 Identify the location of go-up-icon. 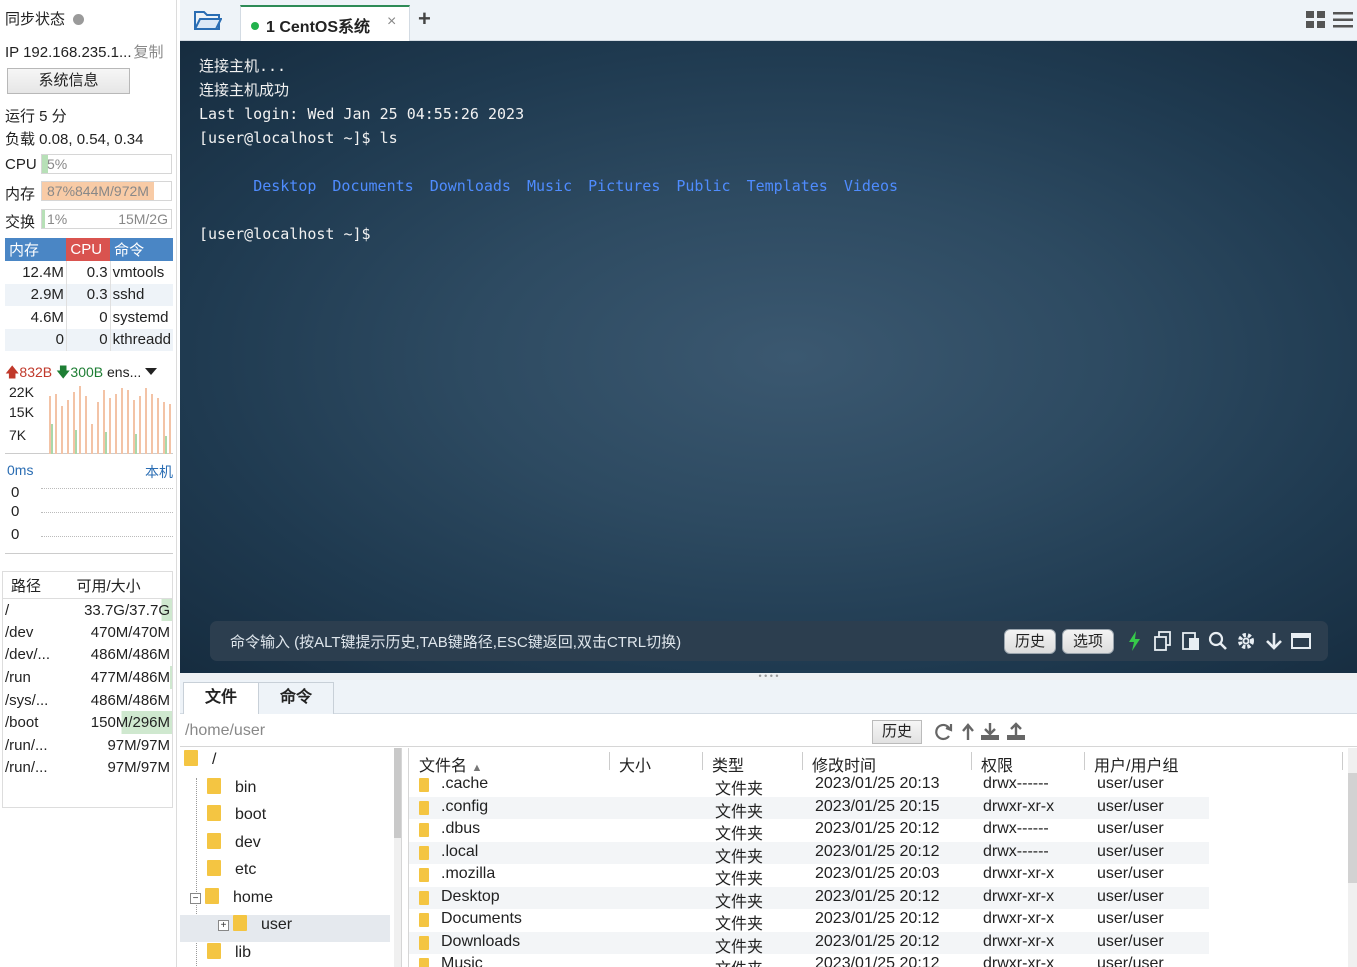
(968, 732).